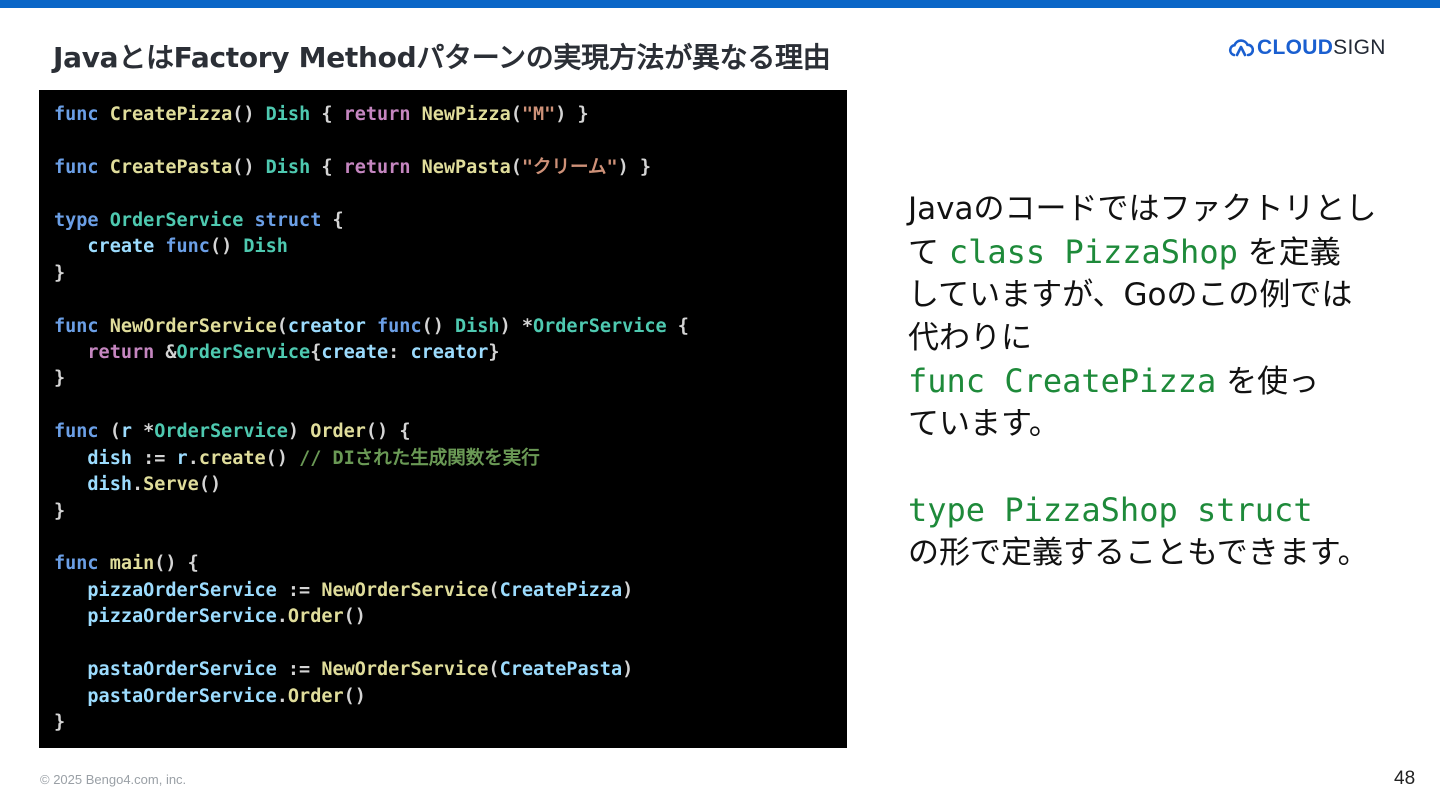 The image size is (1440, 810). Describe the element at coordinates (132, 564) in the screenshot. I see `code-token: main` at that location.